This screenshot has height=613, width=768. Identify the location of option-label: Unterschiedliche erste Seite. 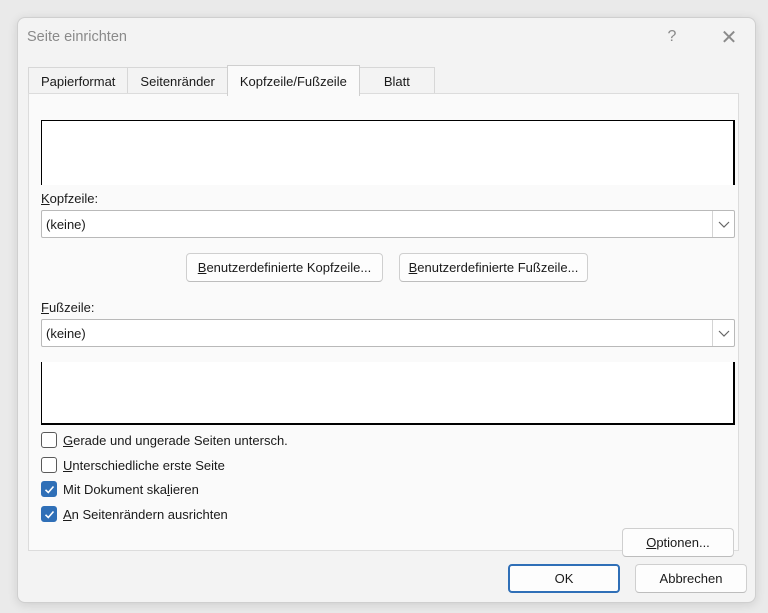
(144, 465).